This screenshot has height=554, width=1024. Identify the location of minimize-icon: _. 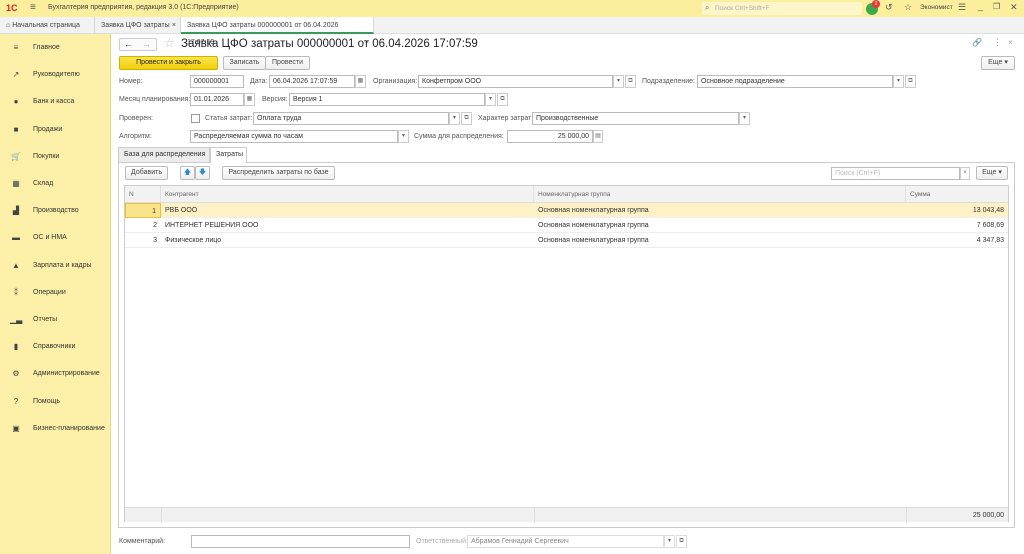
(980, 6).